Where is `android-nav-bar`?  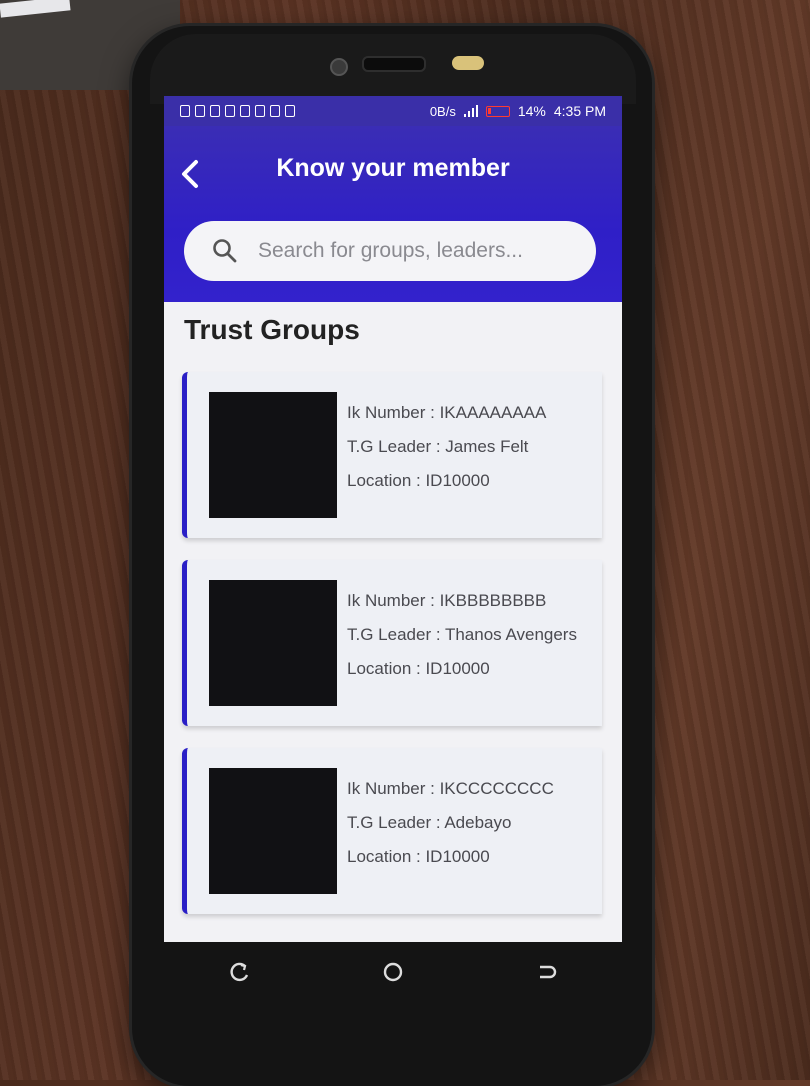 android-nav-bar is located at coordinates (393, 972).